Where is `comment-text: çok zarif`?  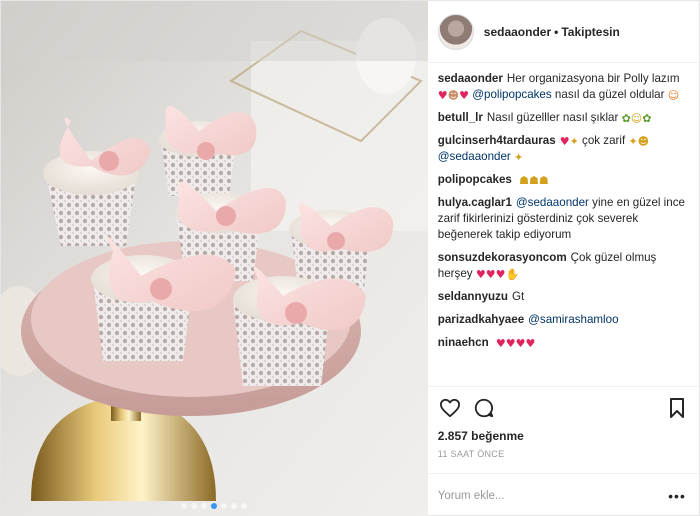 comment-text: çok zarif is located at coordinates (604, 140).